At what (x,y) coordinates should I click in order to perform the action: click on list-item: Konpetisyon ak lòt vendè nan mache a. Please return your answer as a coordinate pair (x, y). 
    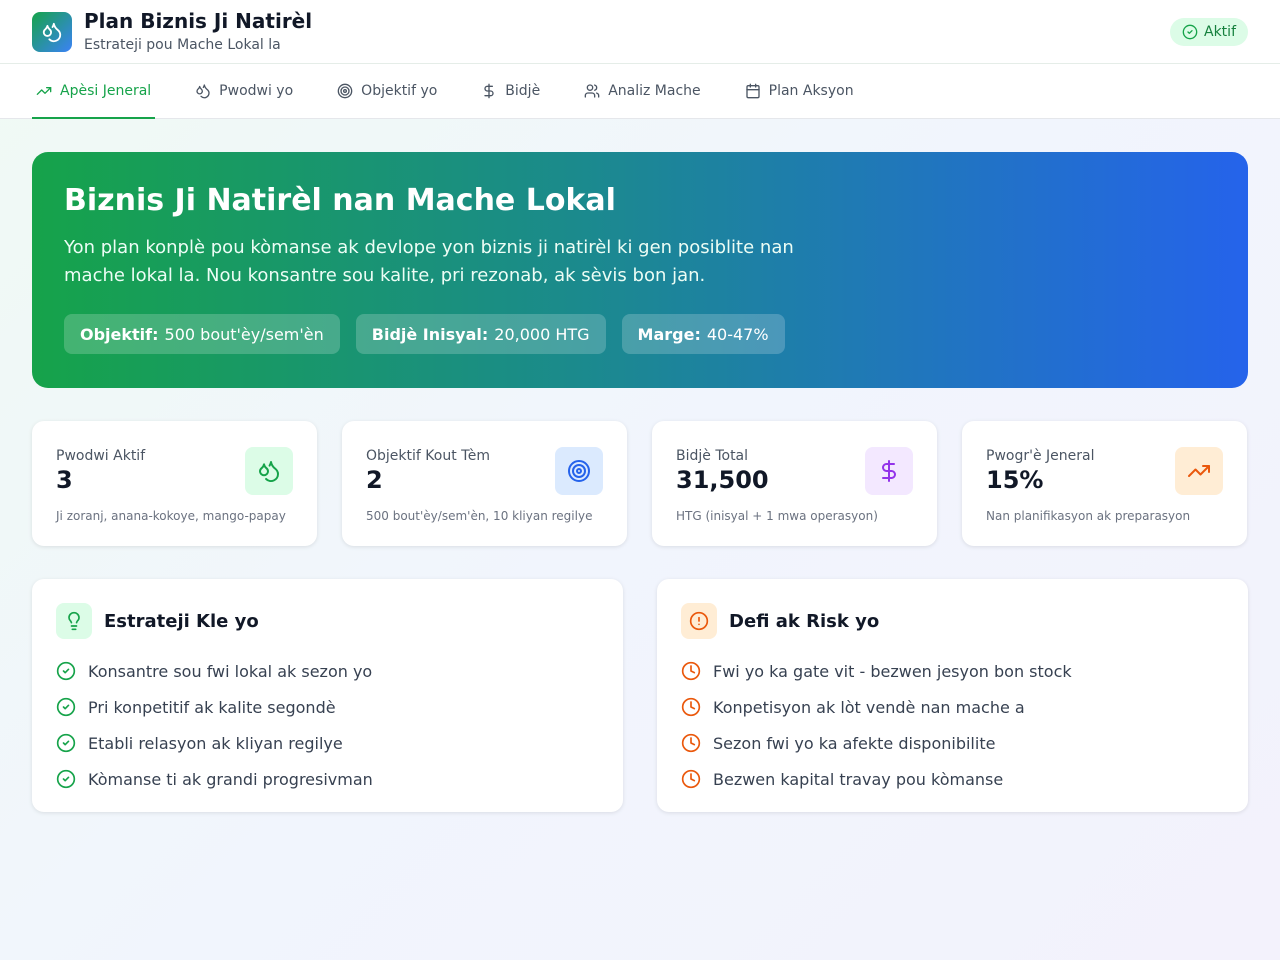
    Looking at the image, I should click on (952, 707).